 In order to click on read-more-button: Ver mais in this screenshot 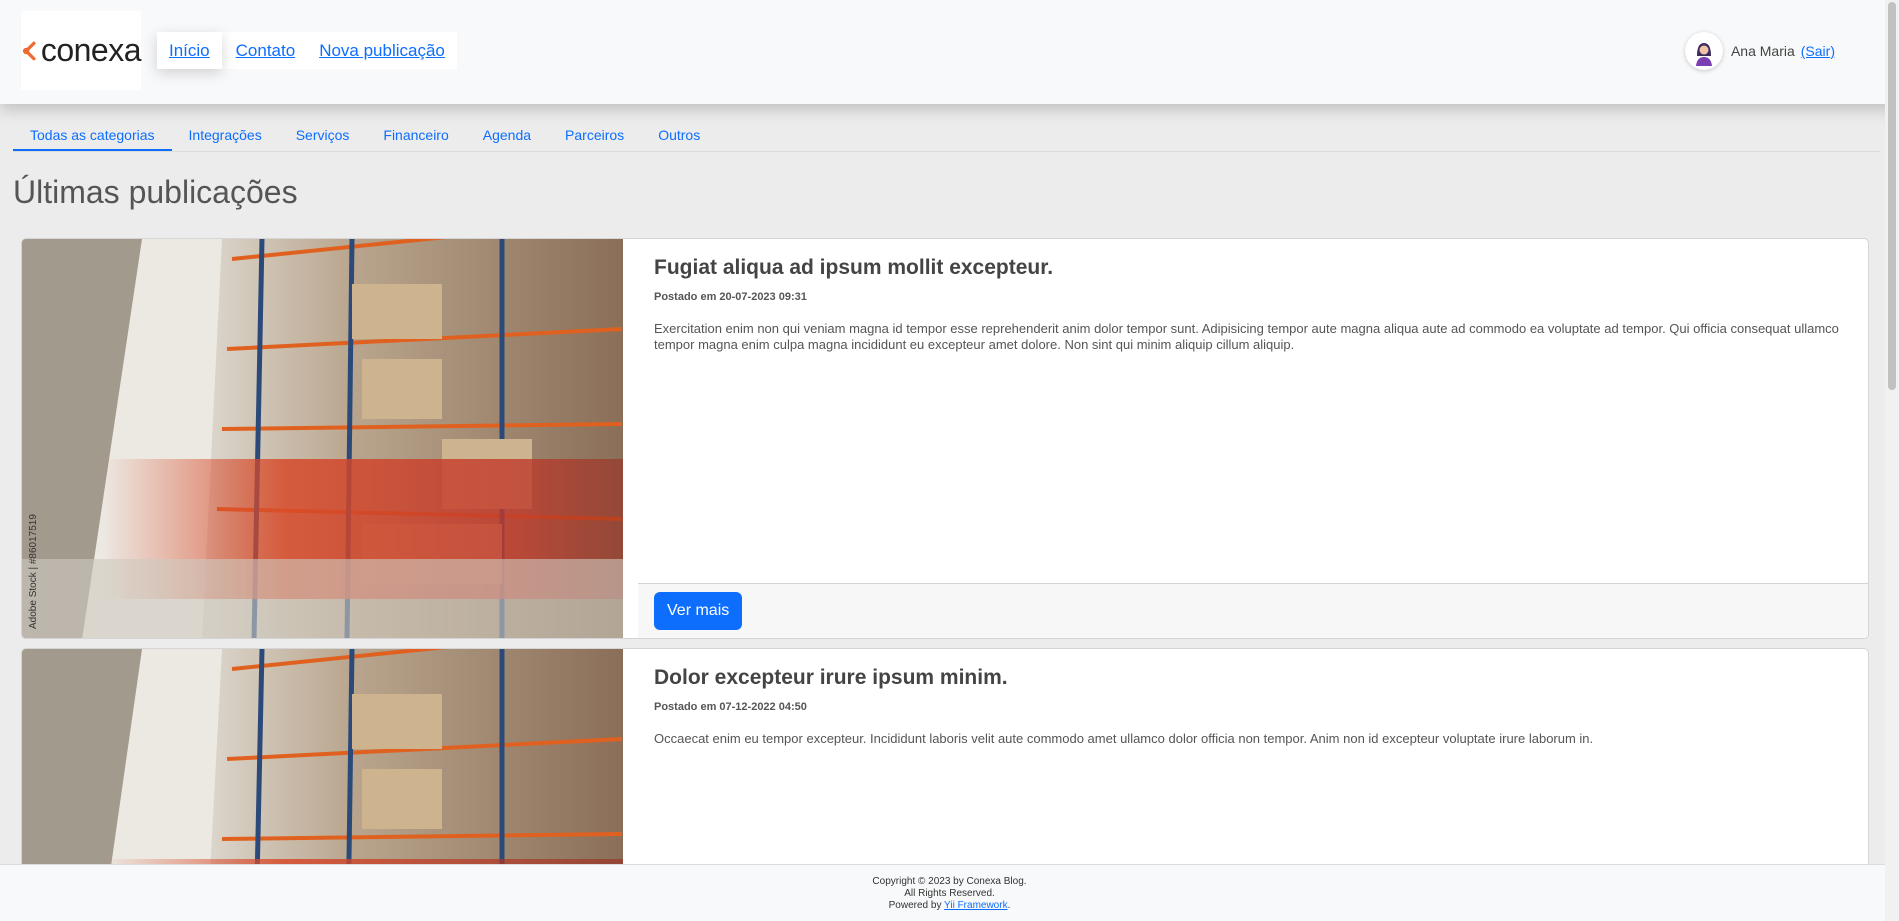, I will do `click(698, 611)`.